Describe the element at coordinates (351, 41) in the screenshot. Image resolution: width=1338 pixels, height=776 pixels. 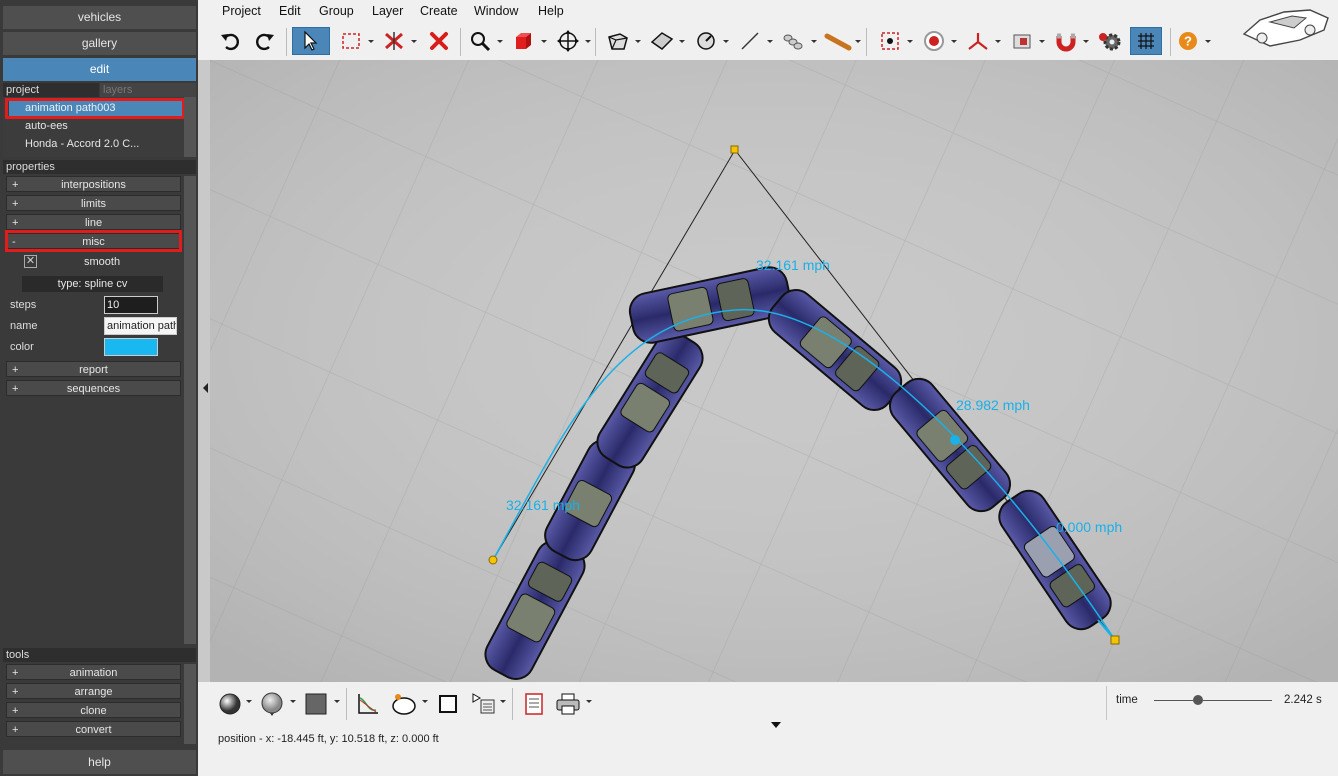
I see `rectangle-select-icon` at that location.